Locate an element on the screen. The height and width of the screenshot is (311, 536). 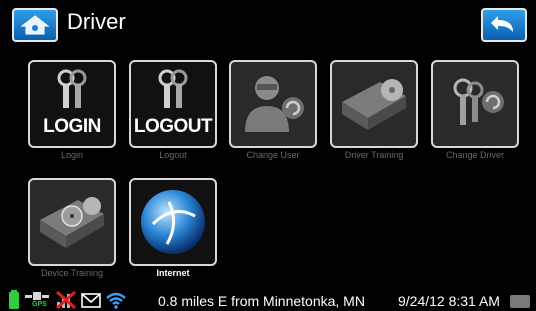
login-tile: LOGIN is located at coordinates (72, 104).